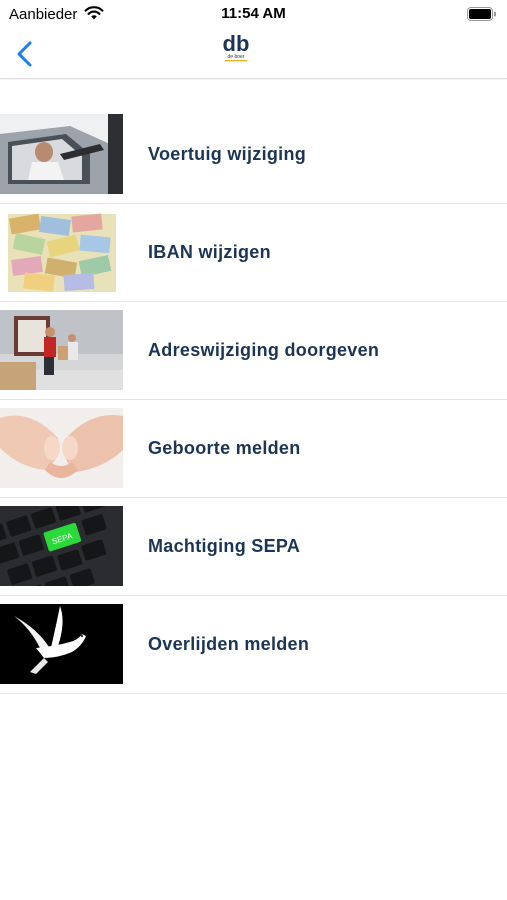 The height and width of the screenshot is (900, 507). I want to click on battery-icon, so click(481, 14).